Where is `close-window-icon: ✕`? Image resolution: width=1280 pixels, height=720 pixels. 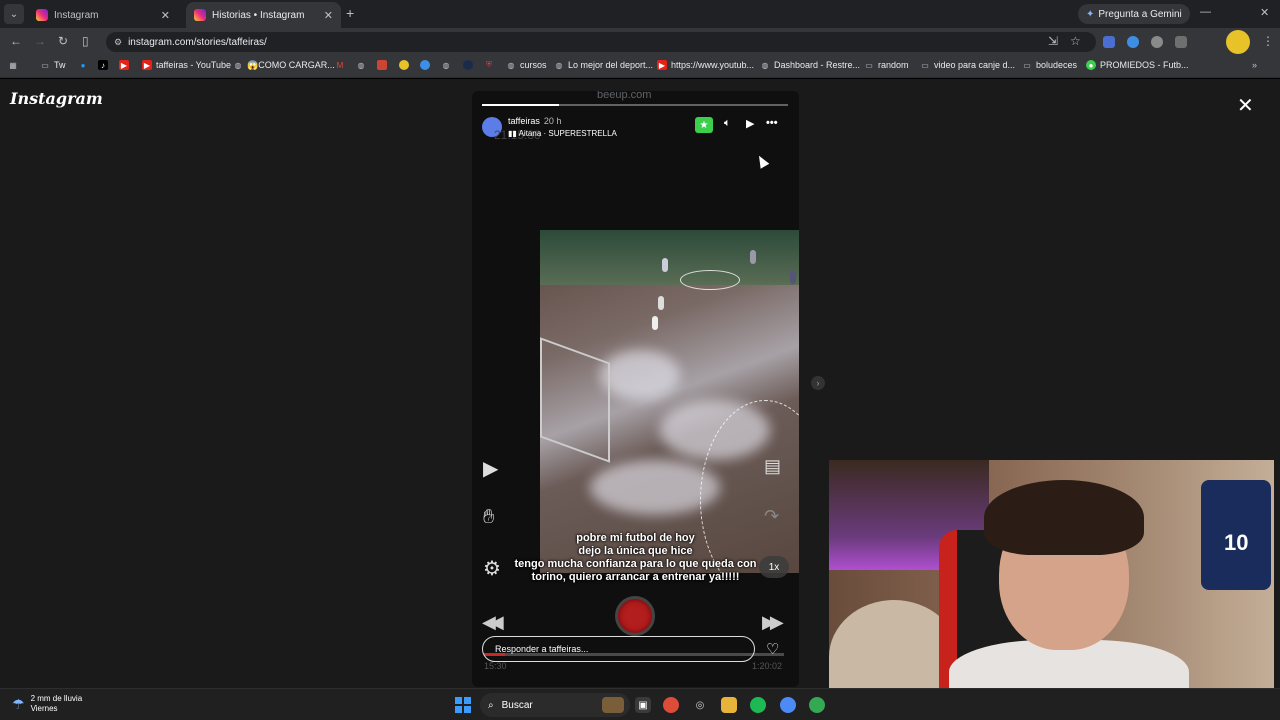 close-window-icon: ✕ is located at coordinates (1264, 12).